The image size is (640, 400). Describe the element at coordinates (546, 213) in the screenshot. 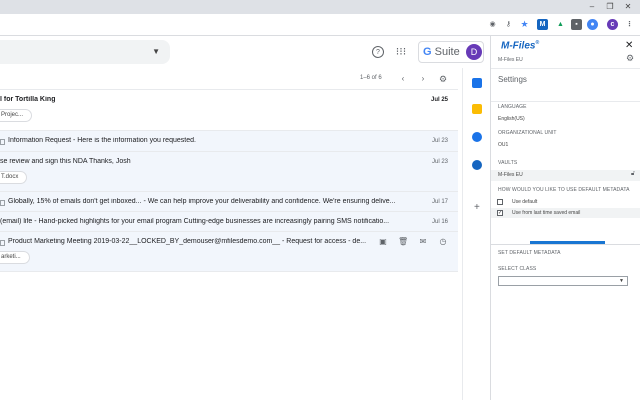

I see `last-saved-label: Use from last time saved email` at that location.